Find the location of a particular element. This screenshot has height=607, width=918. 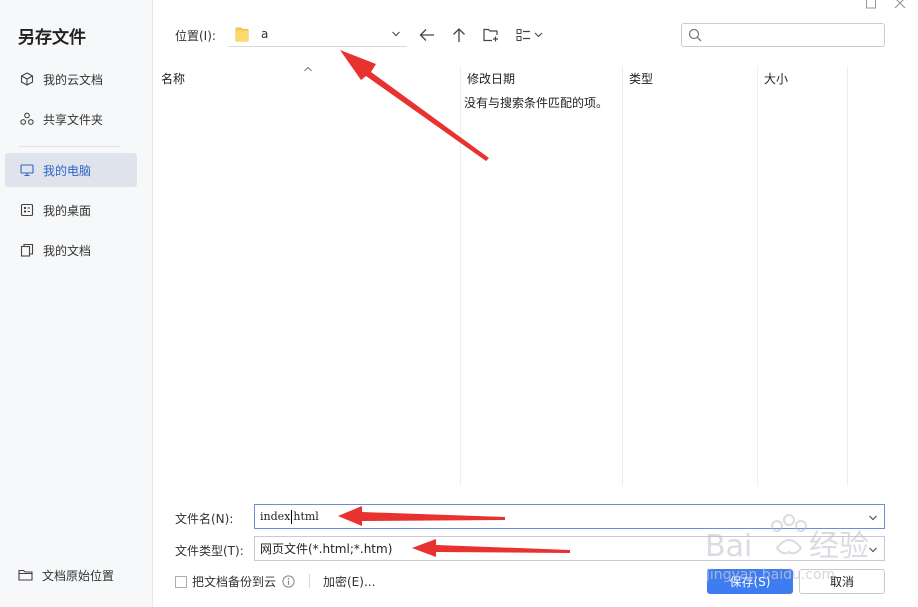

sidebar-item-original-location: 文档原始位置 is located at coordinates (66, 575).